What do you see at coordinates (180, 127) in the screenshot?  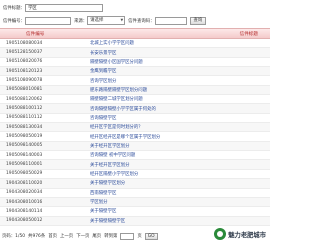 I see `row-title-link: 经开区学区是何时划分的？` at bounding box center [180, 127].